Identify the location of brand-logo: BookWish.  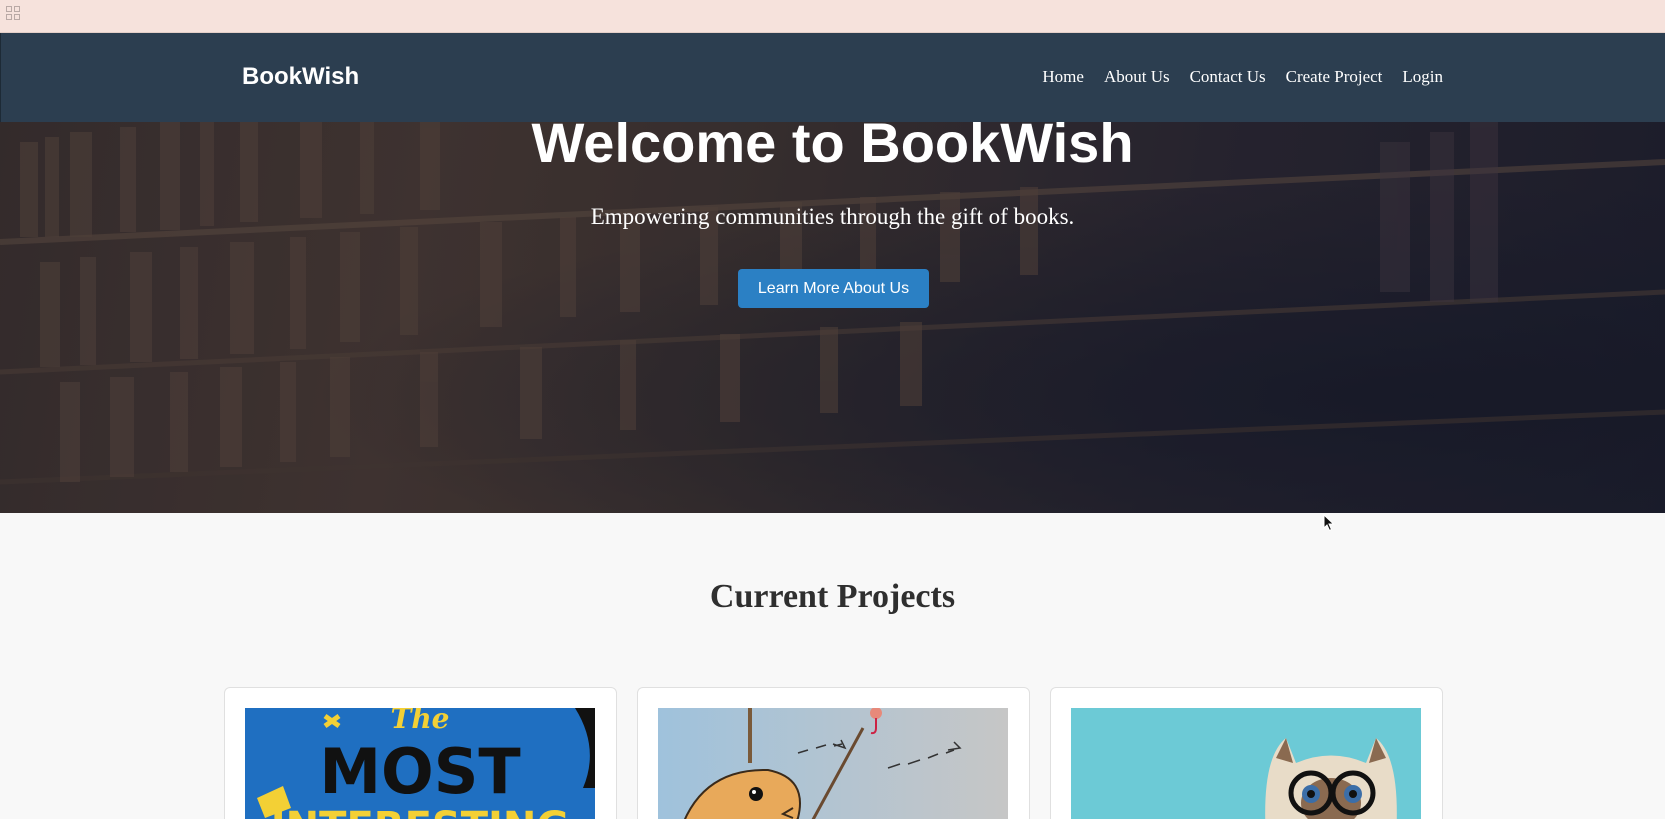
(300, 77).